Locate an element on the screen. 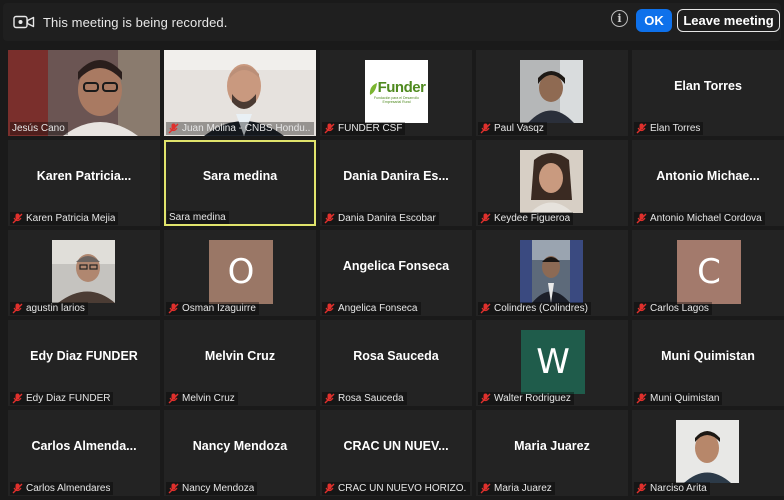  participant-label: agustin larios is located at coordinates (49, 308).